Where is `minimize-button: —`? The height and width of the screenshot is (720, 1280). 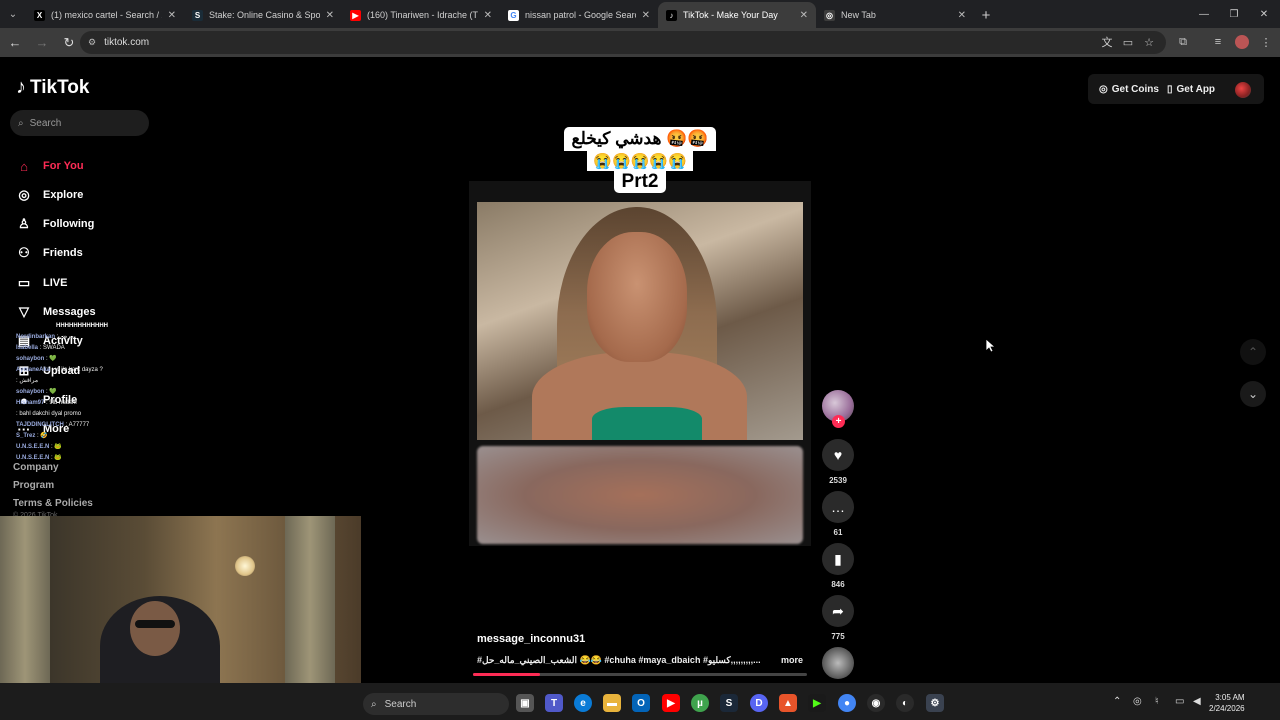 minimize-button: — is located at coordinates (1204, 14).